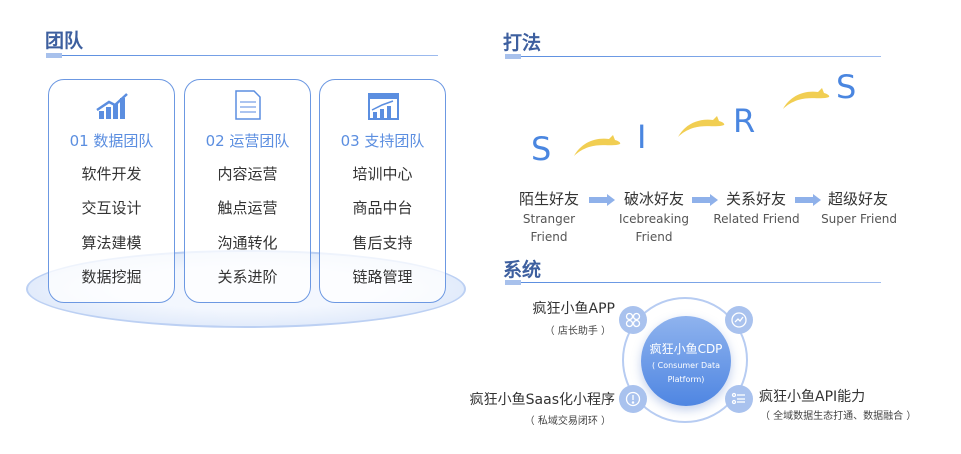 Image resolution: width=961 pixels, height=454 pixels. Describe the element at coordinates (382, 174) in the screenshot. I see `team-item: 培训中心` at that location.